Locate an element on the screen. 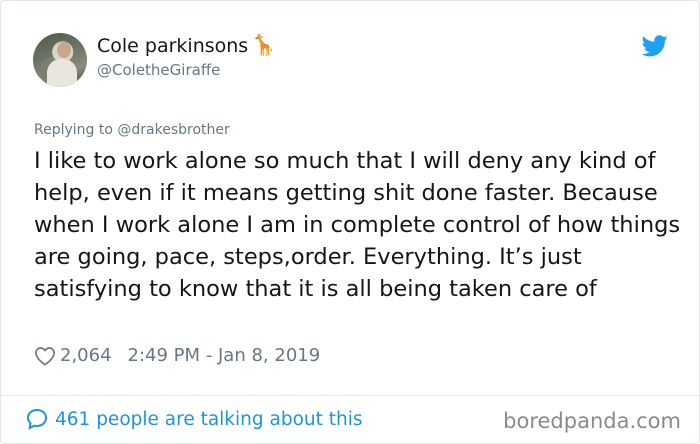 Image resolution: width=700 pixels, height=444 pixels. like-count: 2,064 is located at coordinates (86, 355).